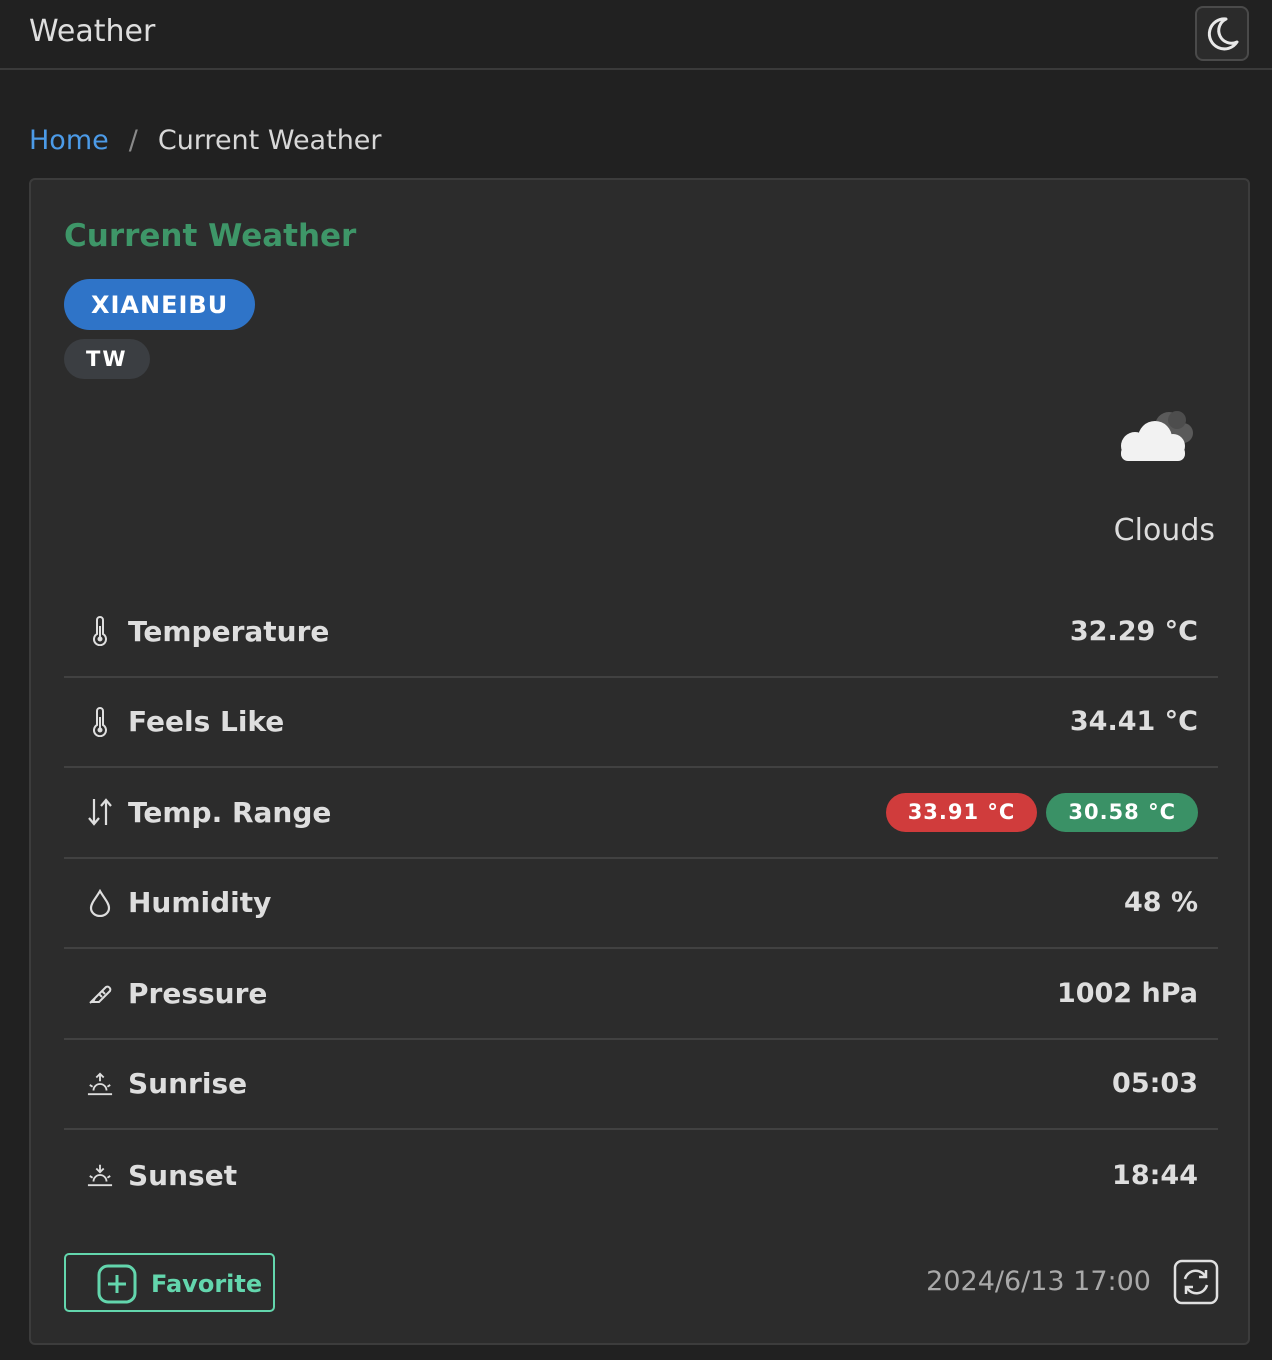 The height and width of the screenshot is (1360, 1272). What do you see at coordinates (183, 1175) in the screenshot?
I see `row-label: Sunset` at bounding box center [183, 1175].